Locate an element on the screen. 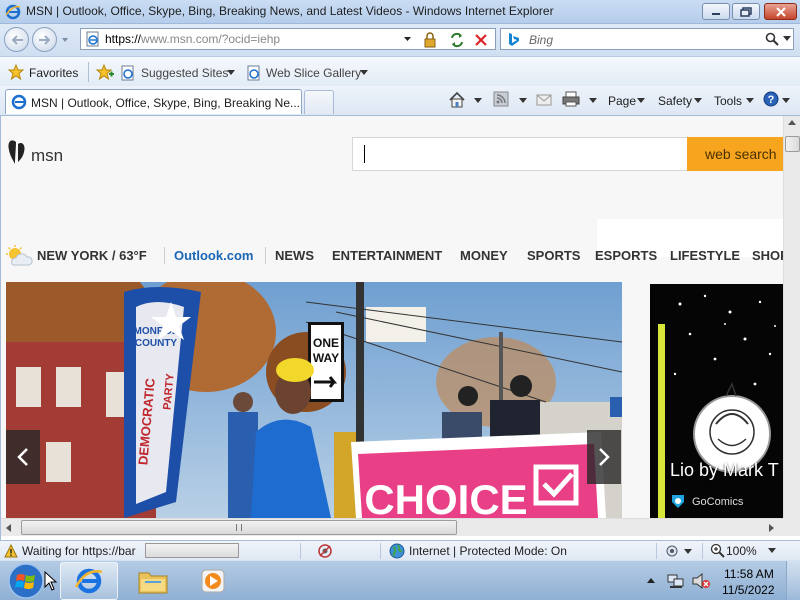 This screenshot has width=800, height=600. horizontal-scrollbar is located at coordinates (392, 527).